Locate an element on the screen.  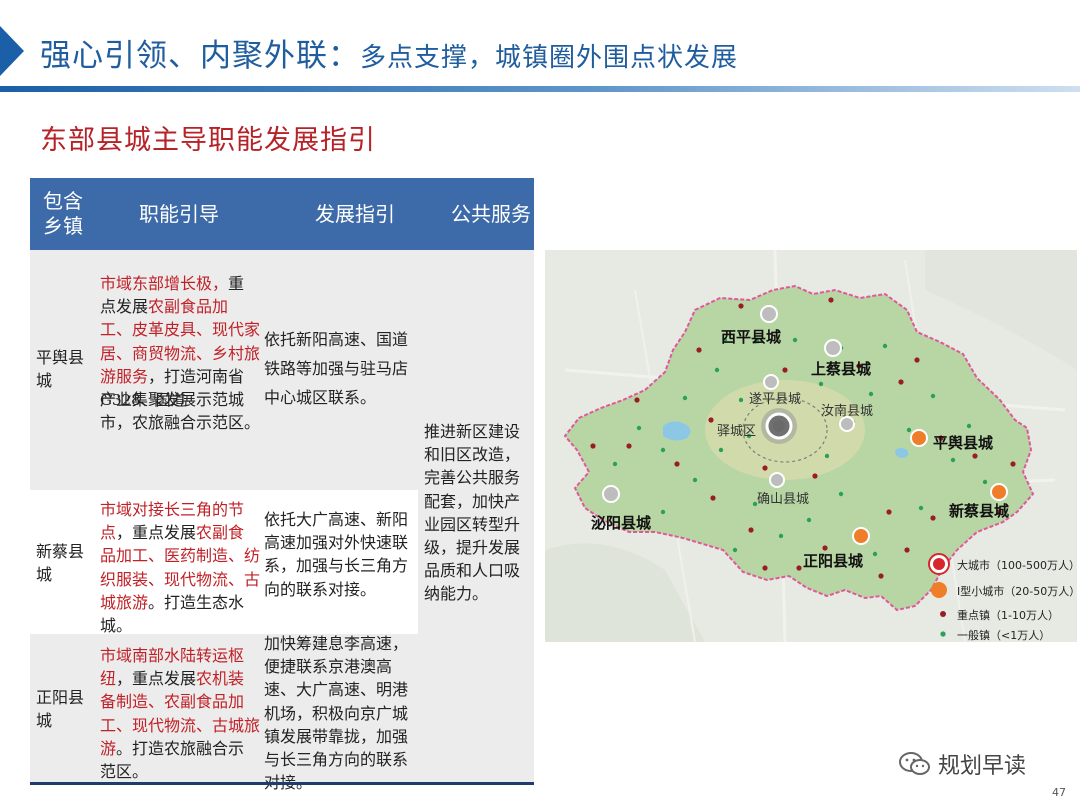
page-number: 47 is located at coordinates (1059, 792).